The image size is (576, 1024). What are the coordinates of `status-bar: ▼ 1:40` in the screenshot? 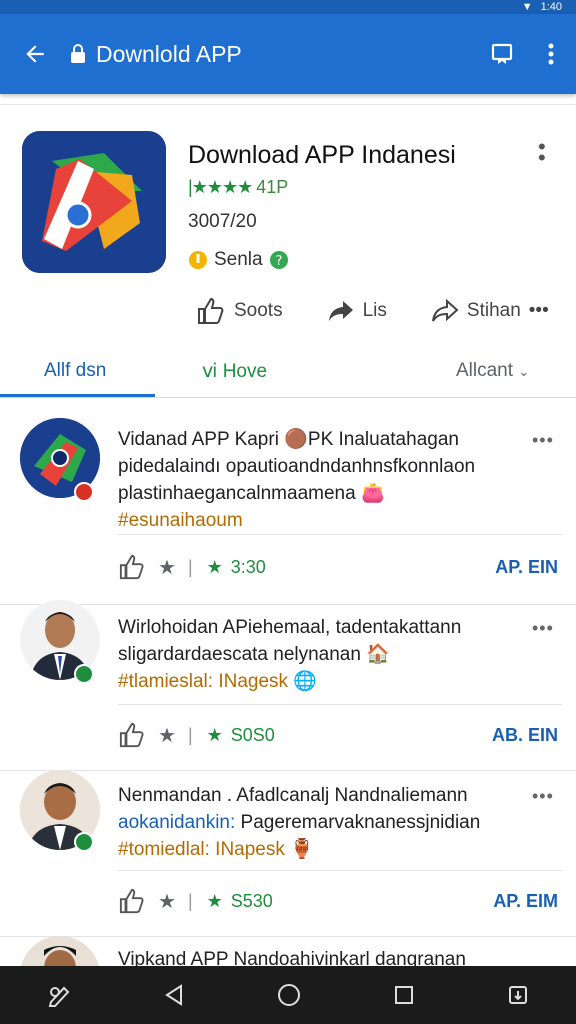 It's located at (288, 7).